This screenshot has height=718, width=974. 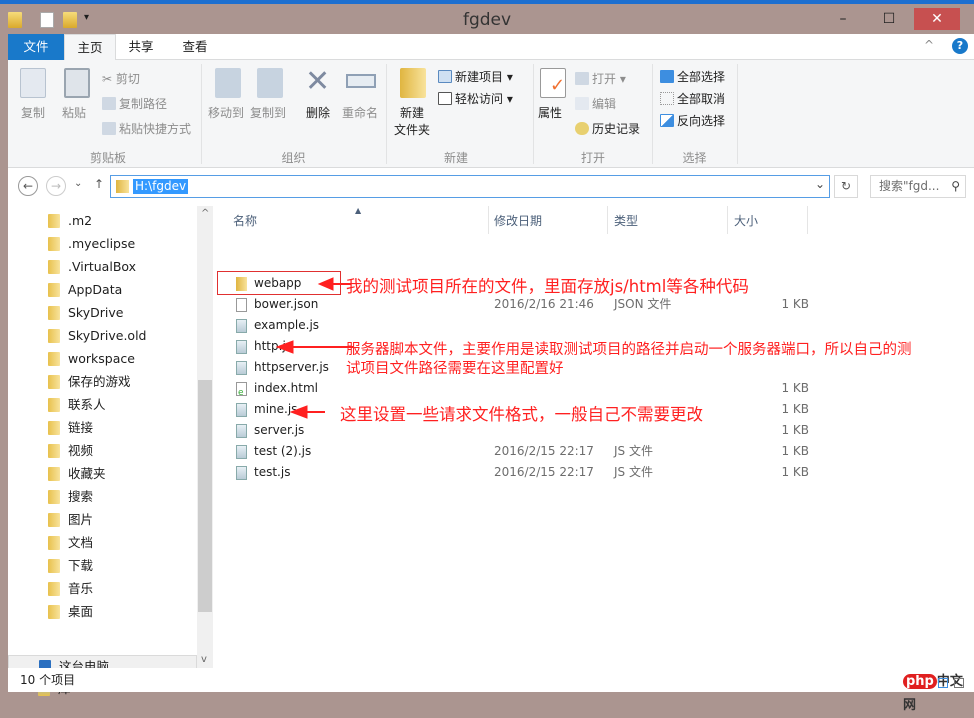 What do you see at coordinates (205, 496) in the screenshot?
I see `sidebar-scroll-thumb` at bounding box center [205, 496].